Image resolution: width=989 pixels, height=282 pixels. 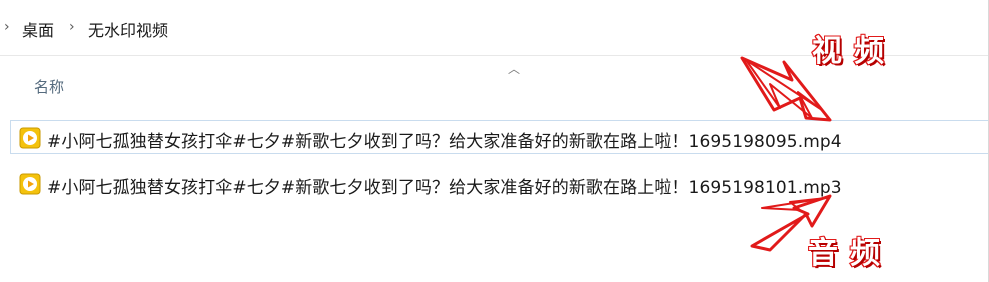 What do you see at coordinates (849, 253) in the screenshot?
I see `annotation-audio-label: 音频` at bounding box center [849, 253].